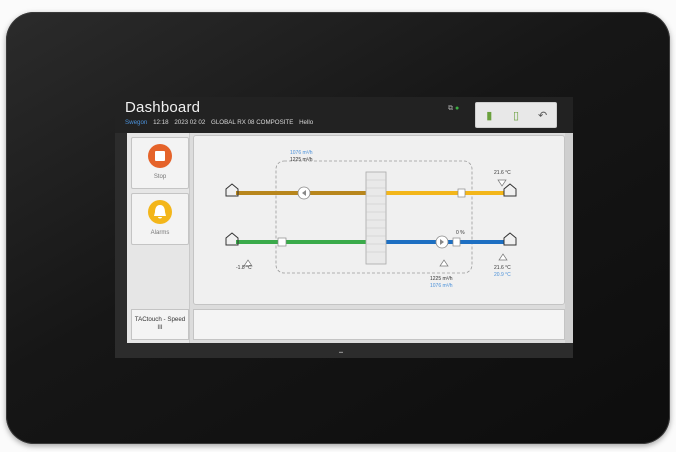  I want to click on clock-time: 12:18, so click(161, 122).